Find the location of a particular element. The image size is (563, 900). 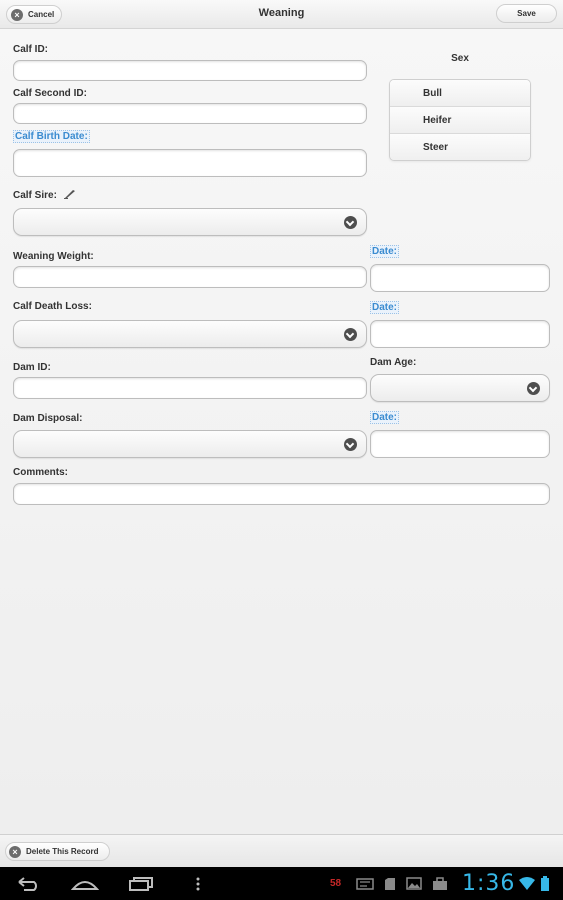

calf-second-id-input is located at coordinates (190, 113).